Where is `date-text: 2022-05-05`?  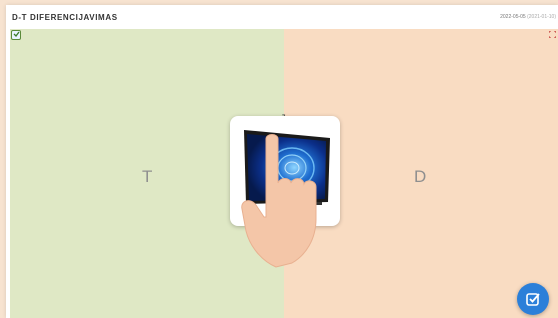
date-text: 2022-05-05 is located at coordinates (513, 17).